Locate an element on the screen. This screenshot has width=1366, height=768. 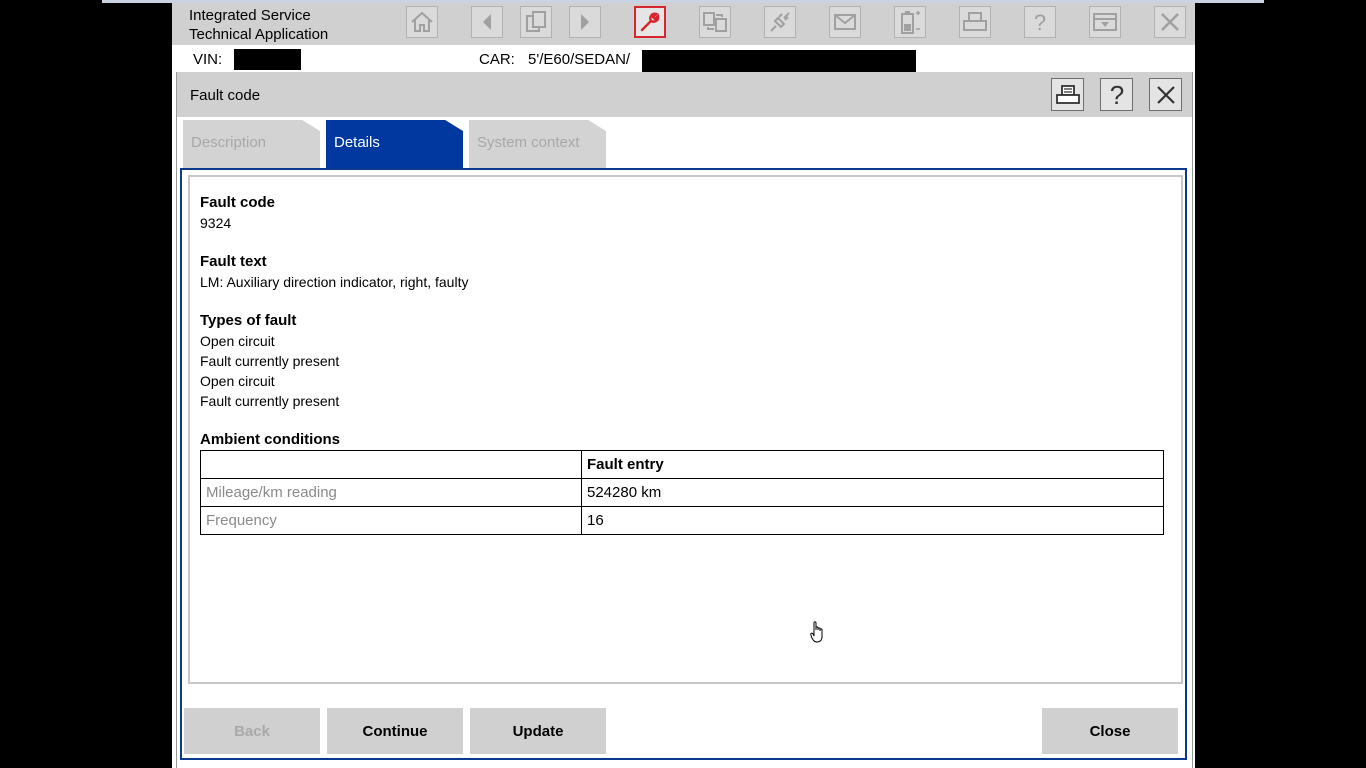
dialog-close-button is located at coordinates (1165, 94).